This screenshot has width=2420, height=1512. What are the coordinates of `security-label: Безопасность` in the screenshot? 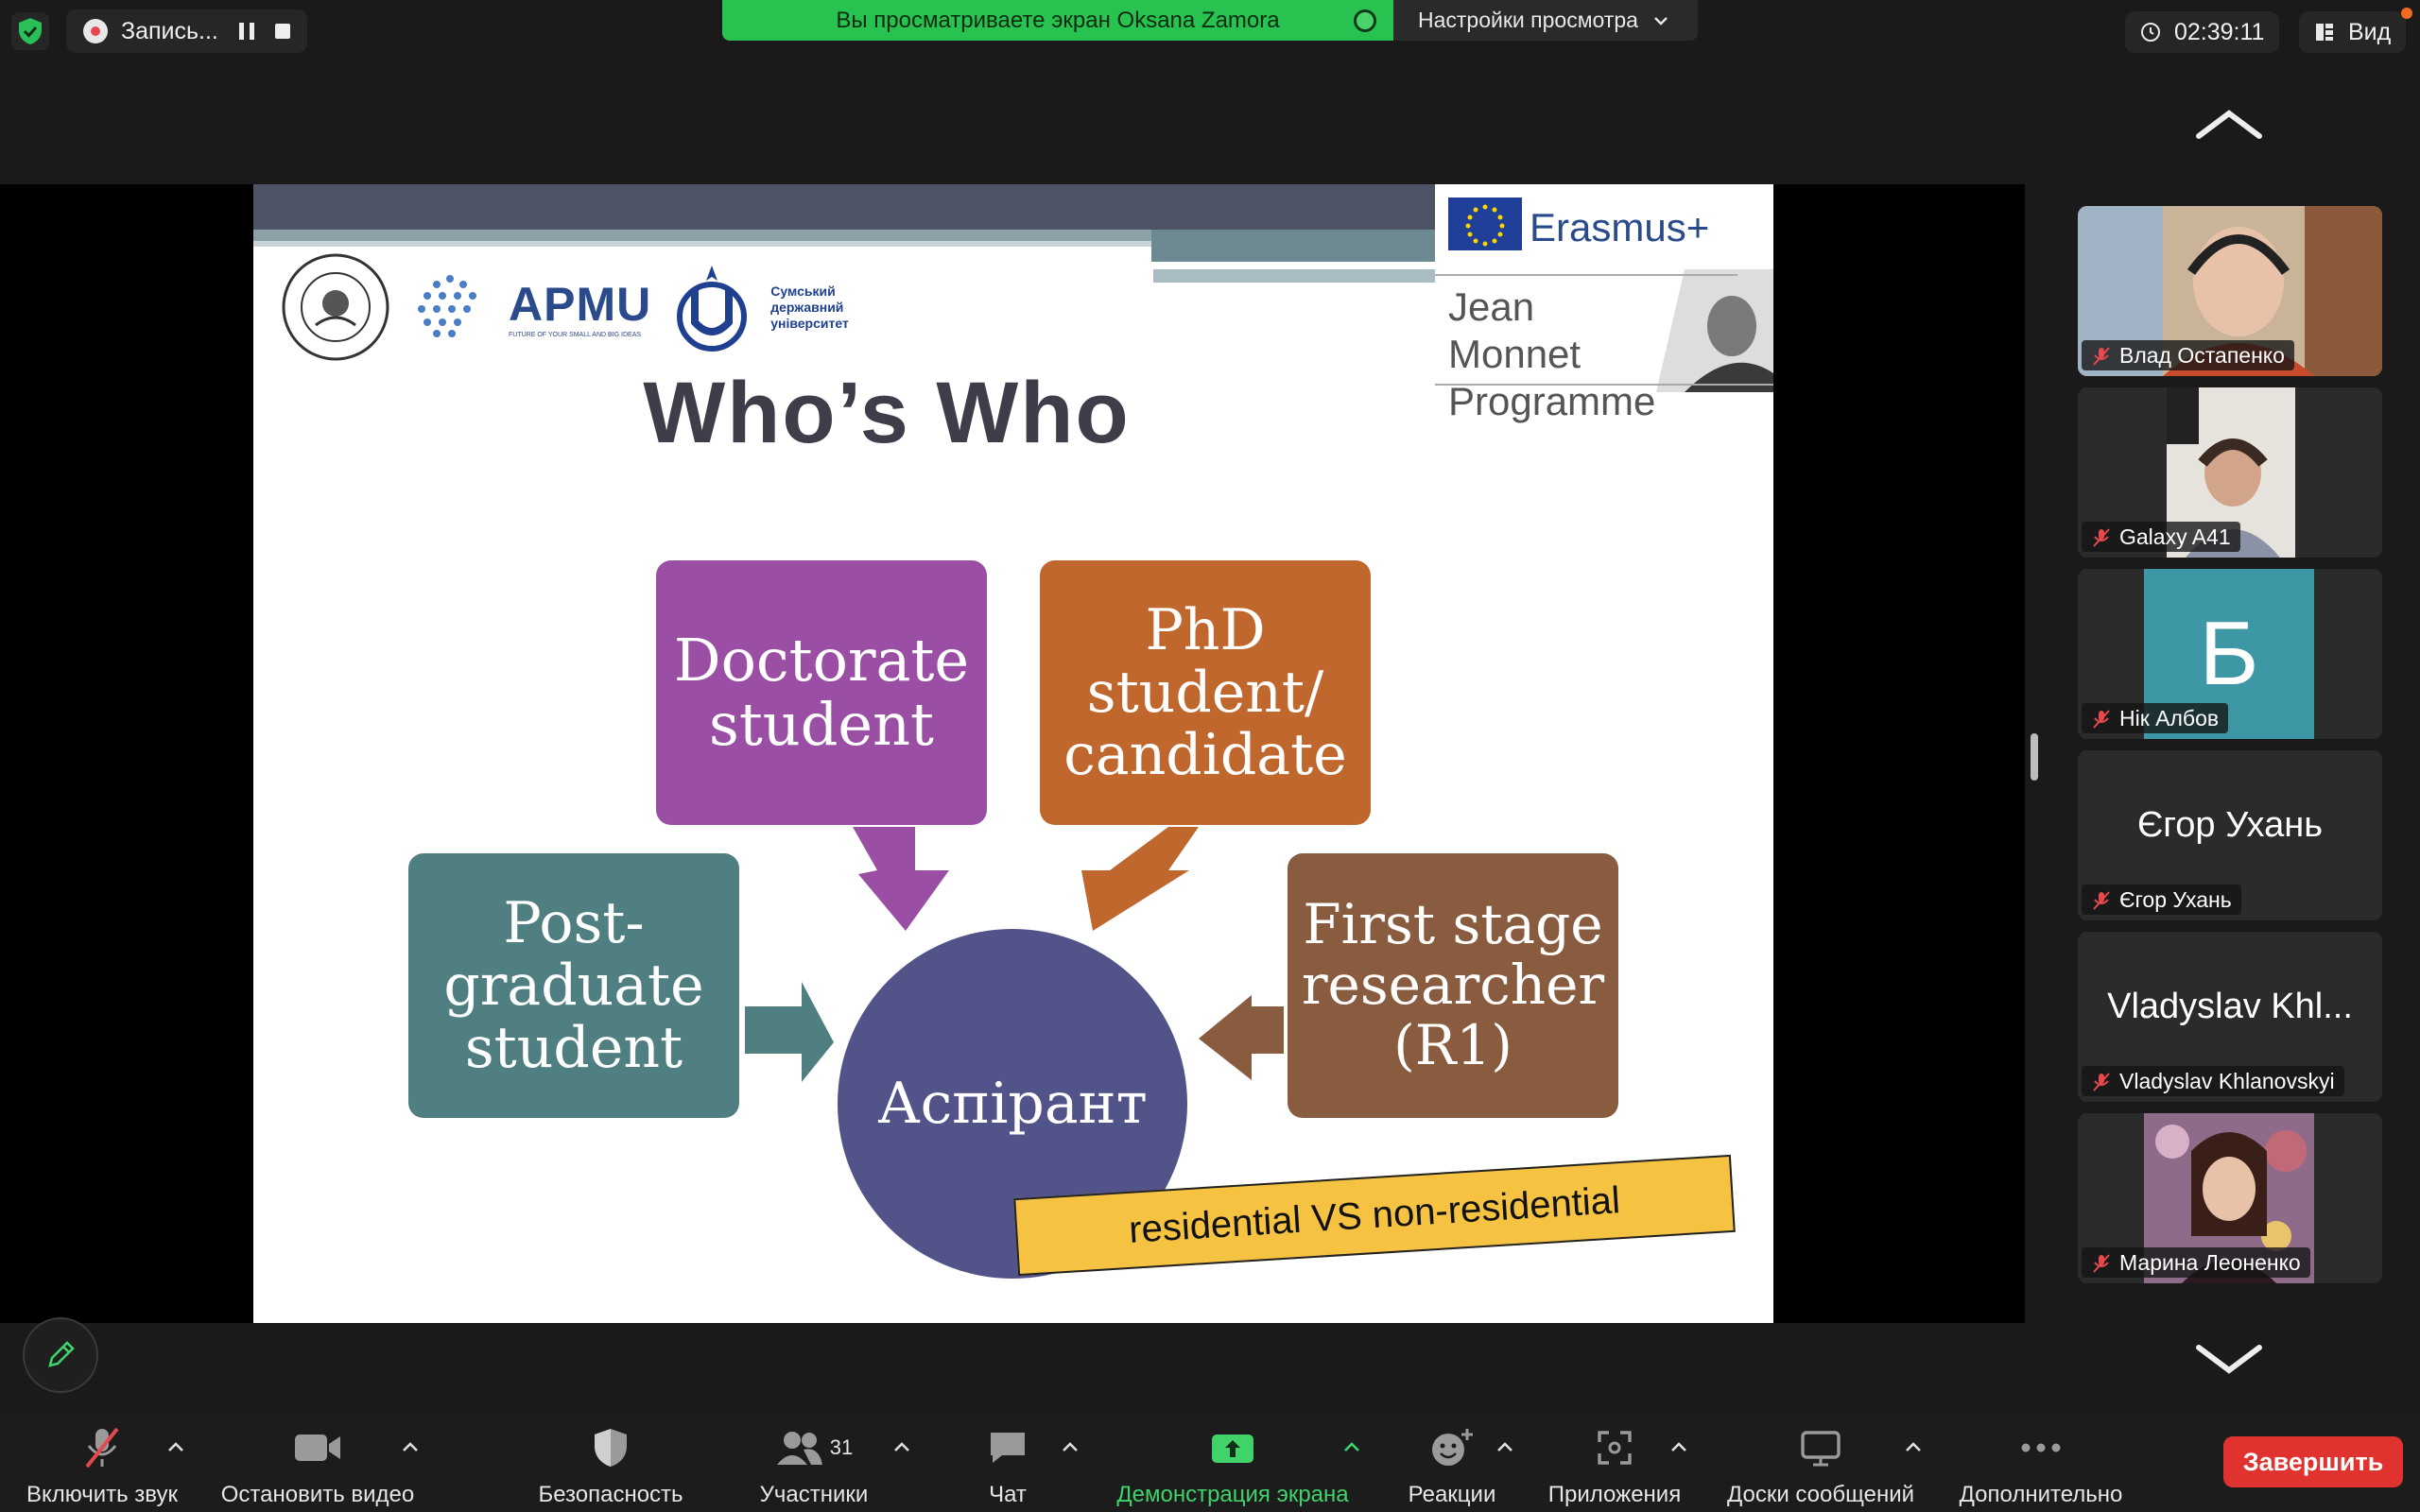 It's located at (610, 1494).